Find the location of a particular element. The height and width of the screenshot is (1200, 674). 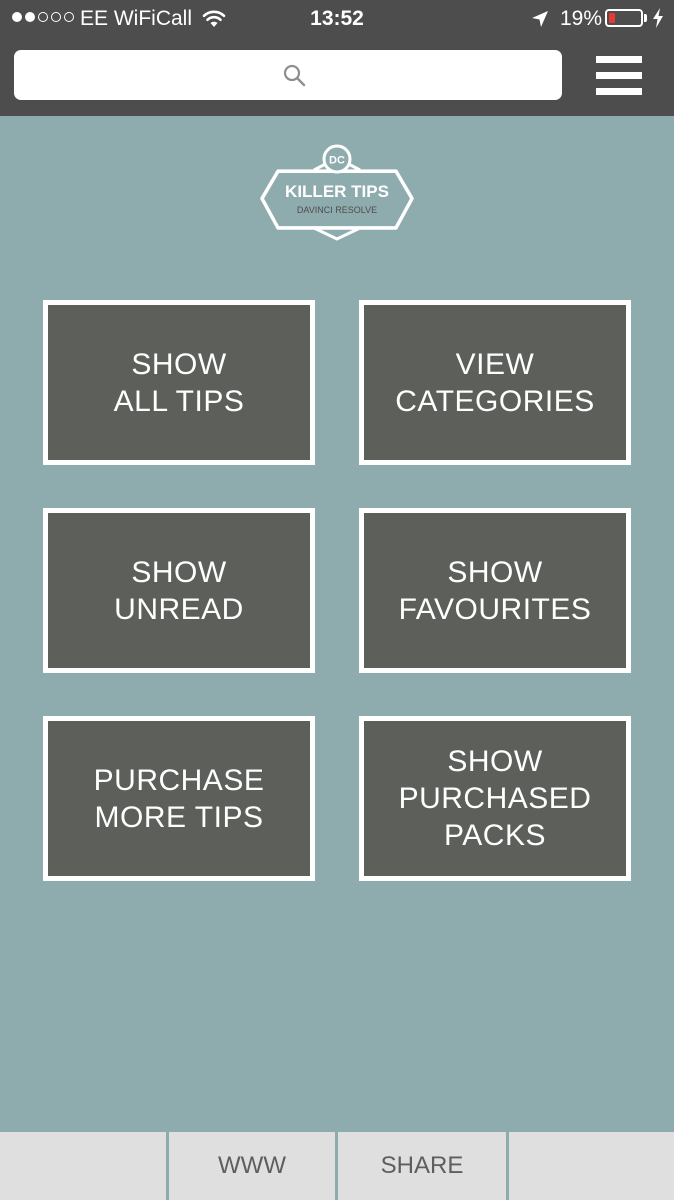

tile-label-line: PACKS is located at coordinates (495, 835).